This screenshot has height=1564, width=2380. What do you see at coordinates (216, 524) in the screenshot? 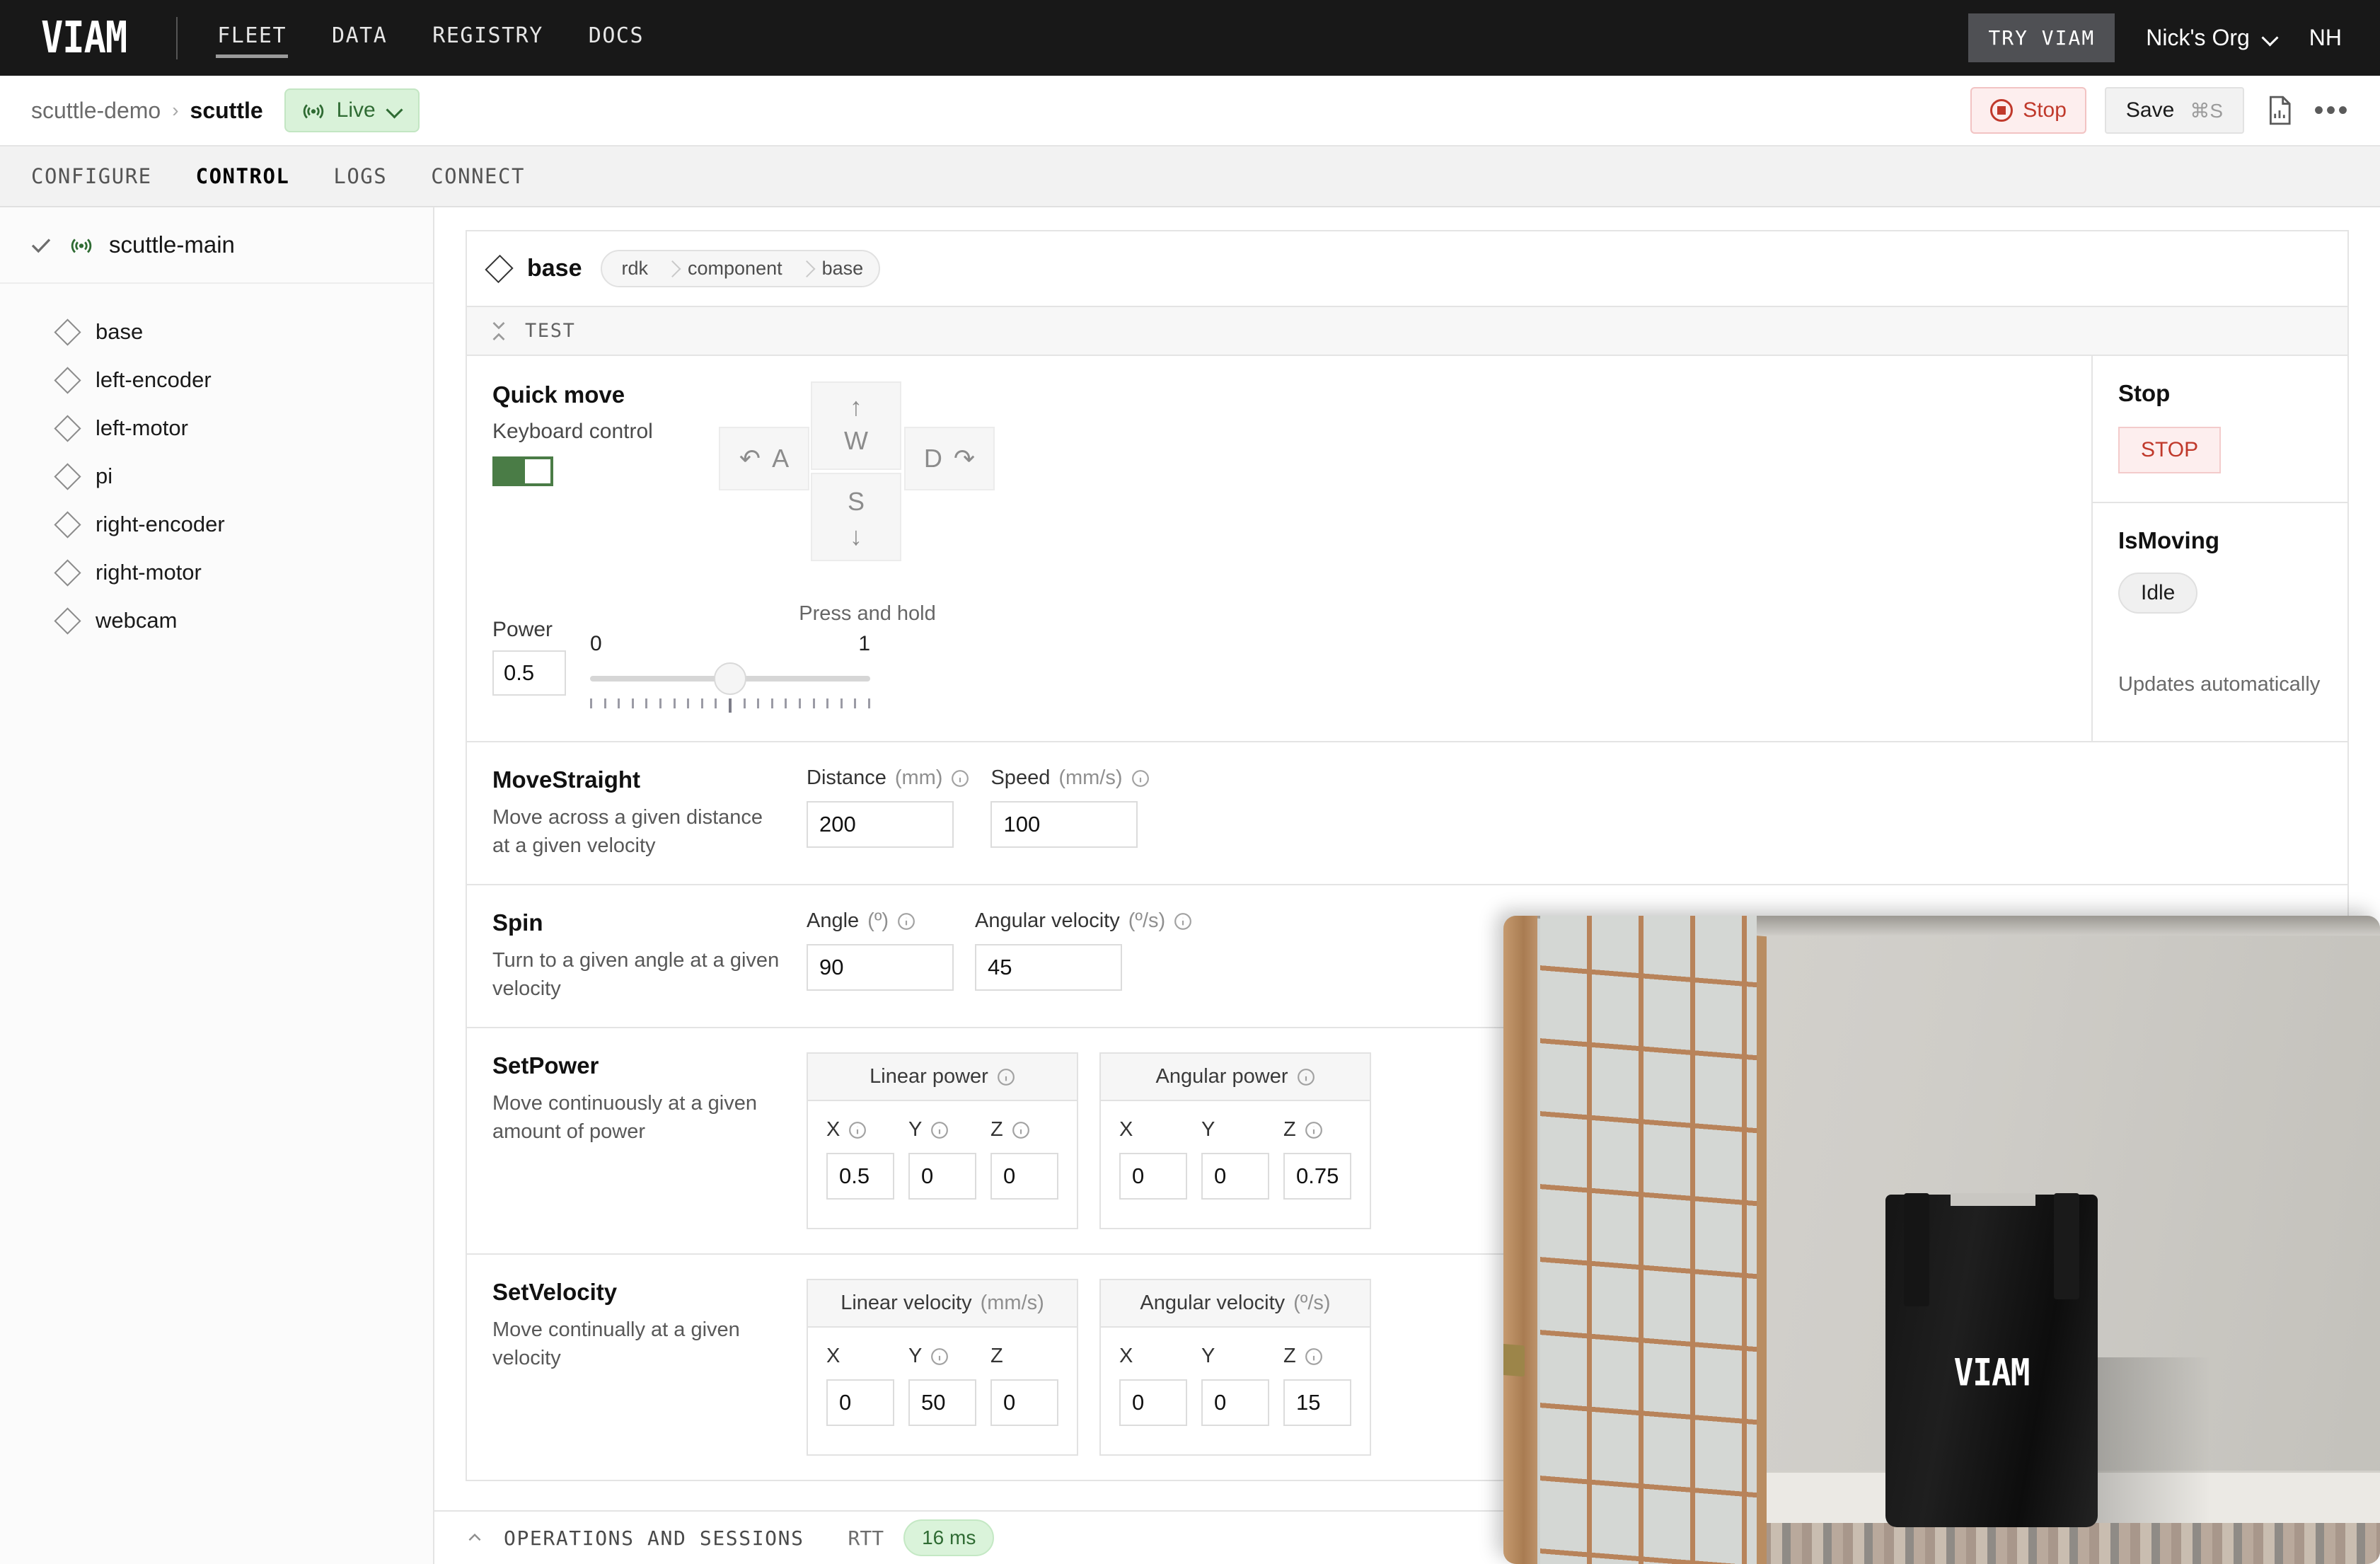
I see `sidebar-item-right-encoder: right-encoder` at bounding box center [216, 524].